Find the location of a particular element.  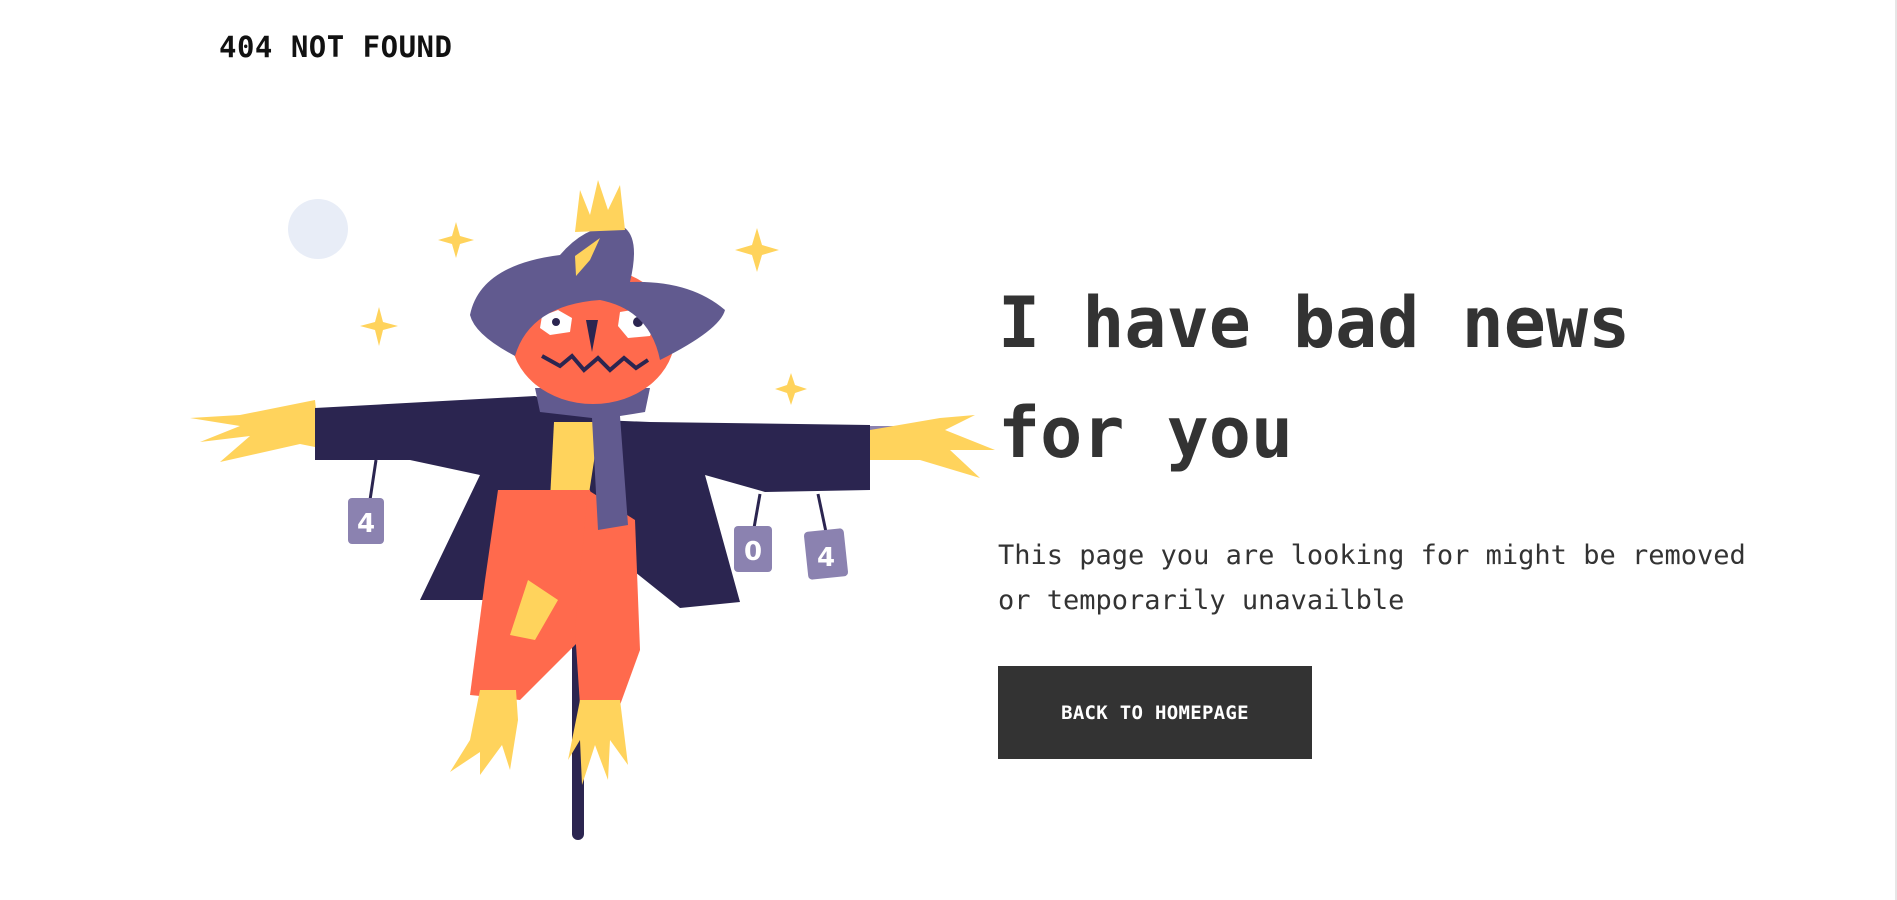

site-title: 404 NOT FOUND is located at coordinates (336, 47).